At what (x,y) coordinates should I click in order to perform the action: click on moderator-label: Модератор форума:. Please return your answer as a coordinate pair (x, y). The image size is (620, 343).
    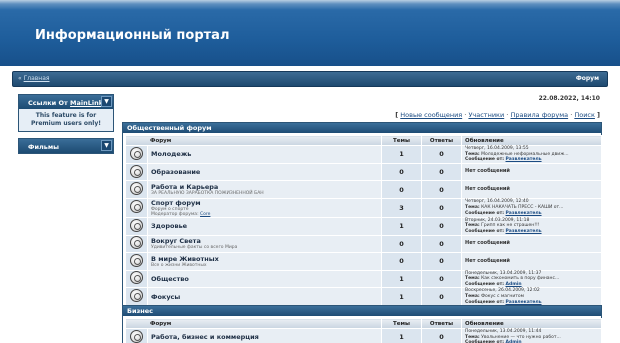
    Looking at the image, I should click on (175, 214).